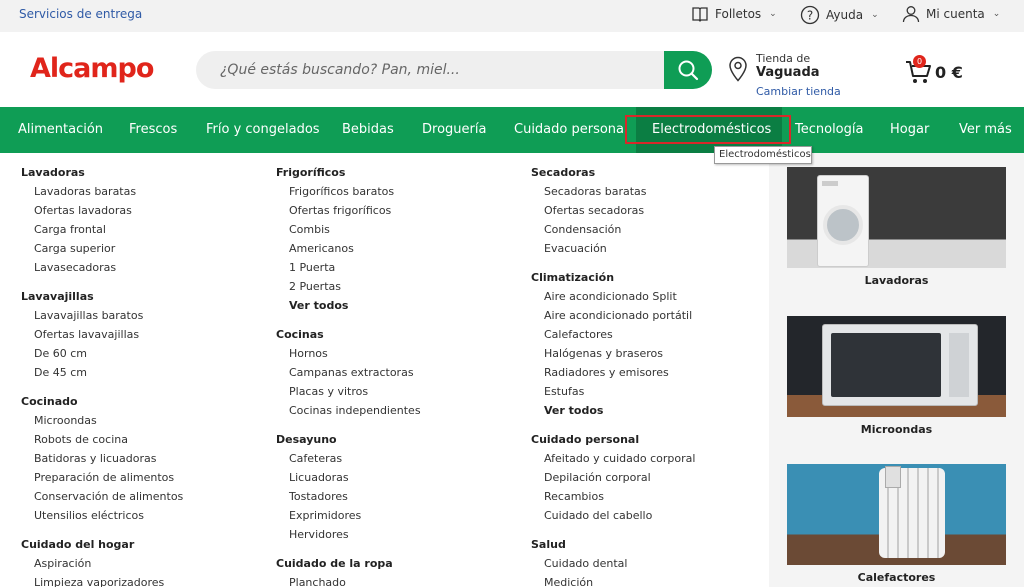 The width and height of the screenshot is (1024, 587). I want to click on menu-group-title: Cocinas, so click(348, 336).